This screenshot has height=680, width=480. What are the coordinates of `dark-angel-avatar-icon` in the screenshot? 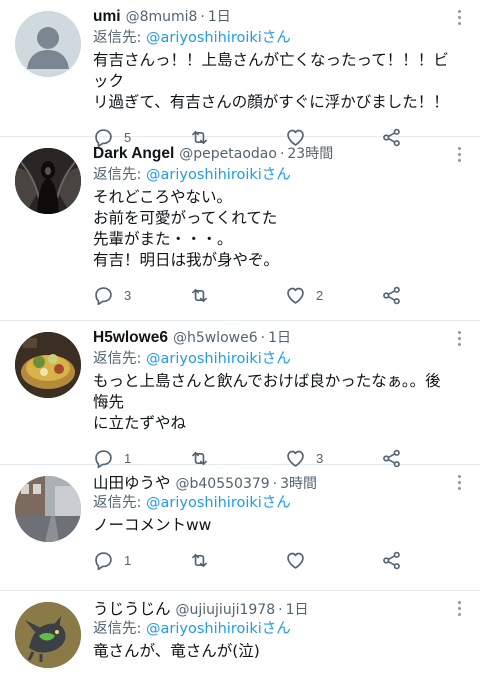 It's located at (48, 181).